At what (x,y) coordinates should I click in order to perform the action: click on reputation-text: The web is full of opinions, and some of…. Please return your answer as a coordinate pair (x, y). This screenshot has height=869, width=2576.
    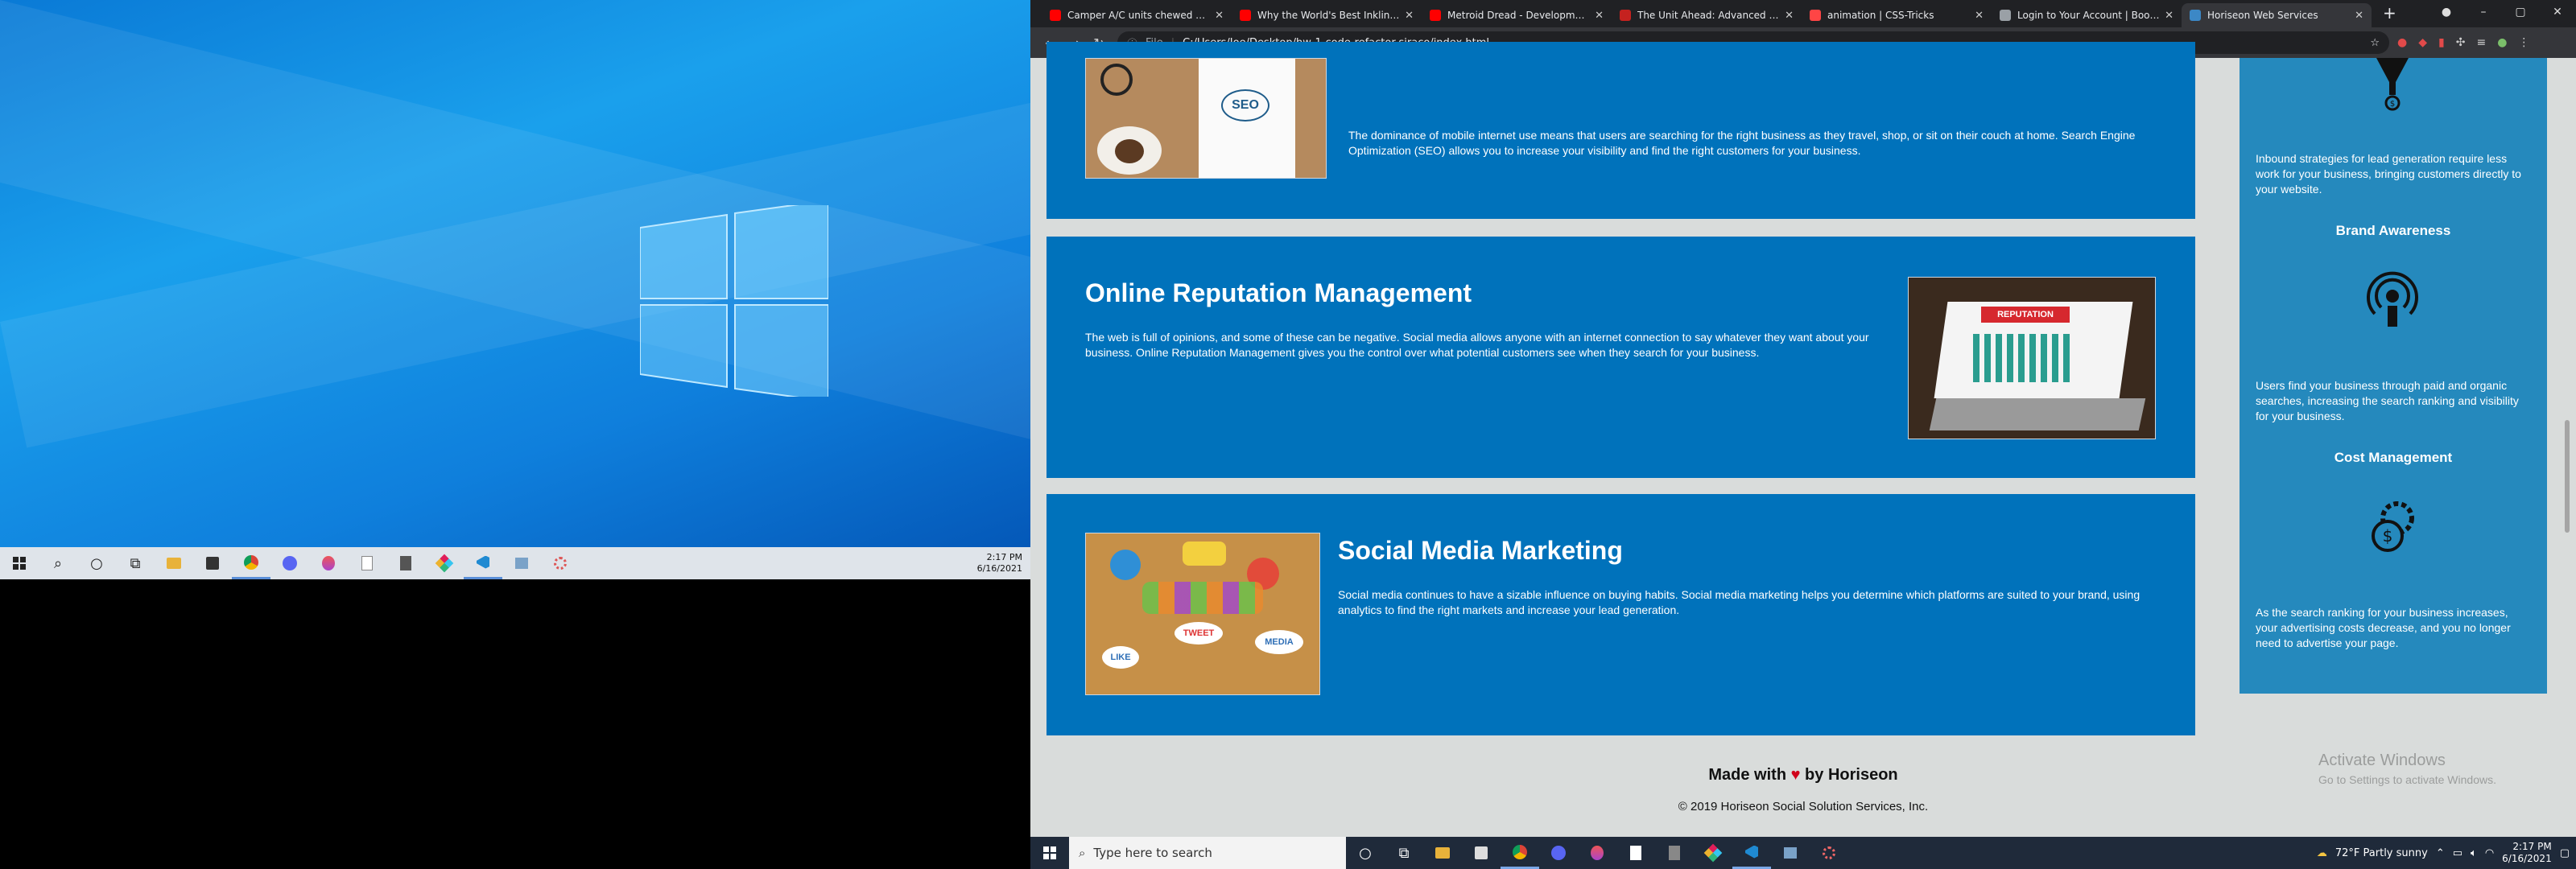
    Looking at the image, I should click on (1477, 345).